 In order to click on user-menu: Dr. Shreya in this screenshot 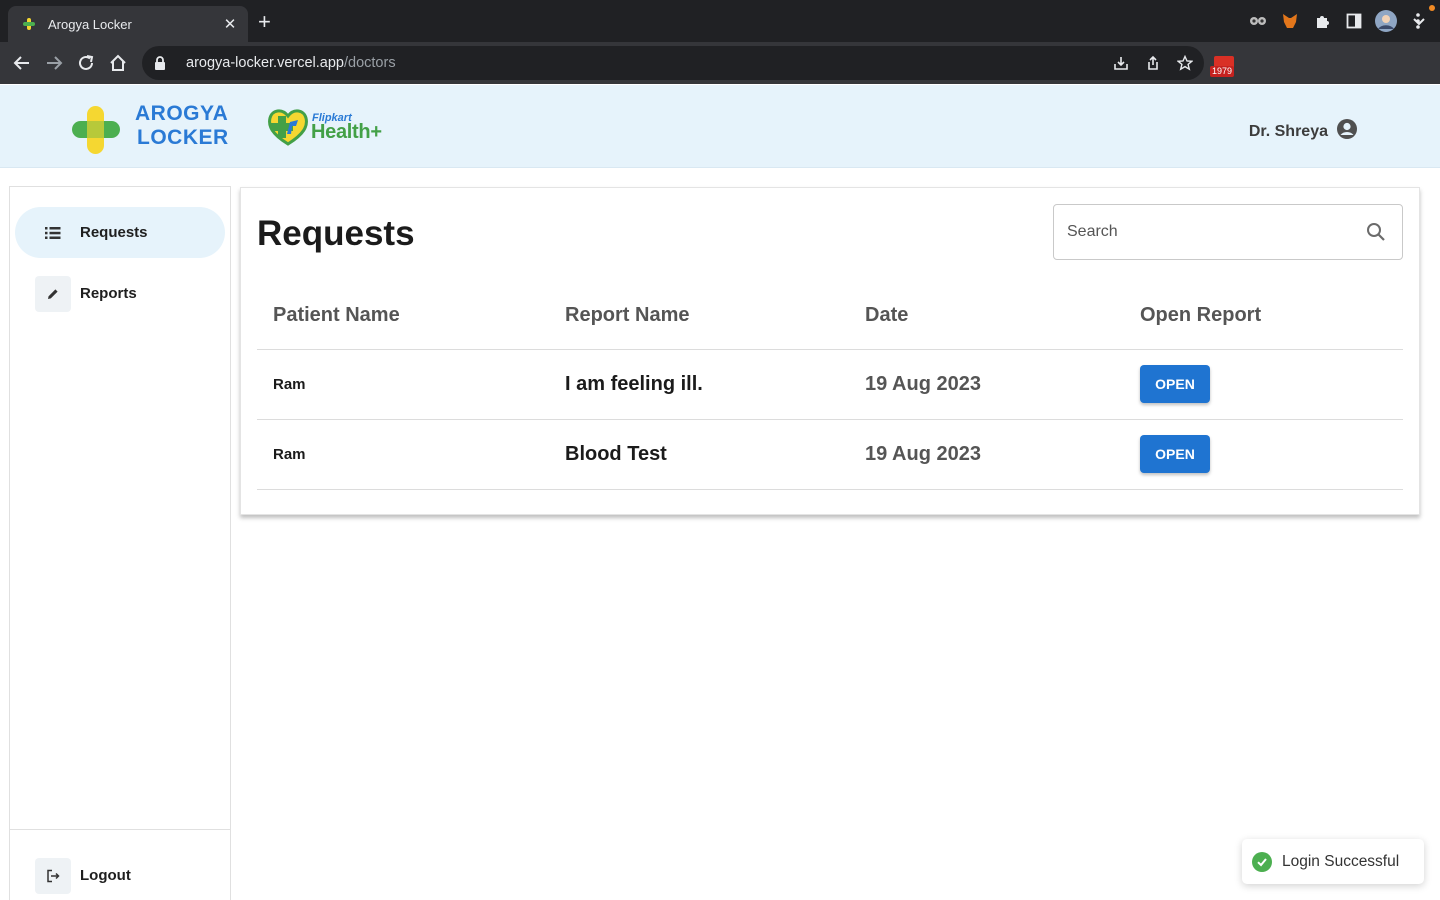, I will do `click(1303, 131)`.